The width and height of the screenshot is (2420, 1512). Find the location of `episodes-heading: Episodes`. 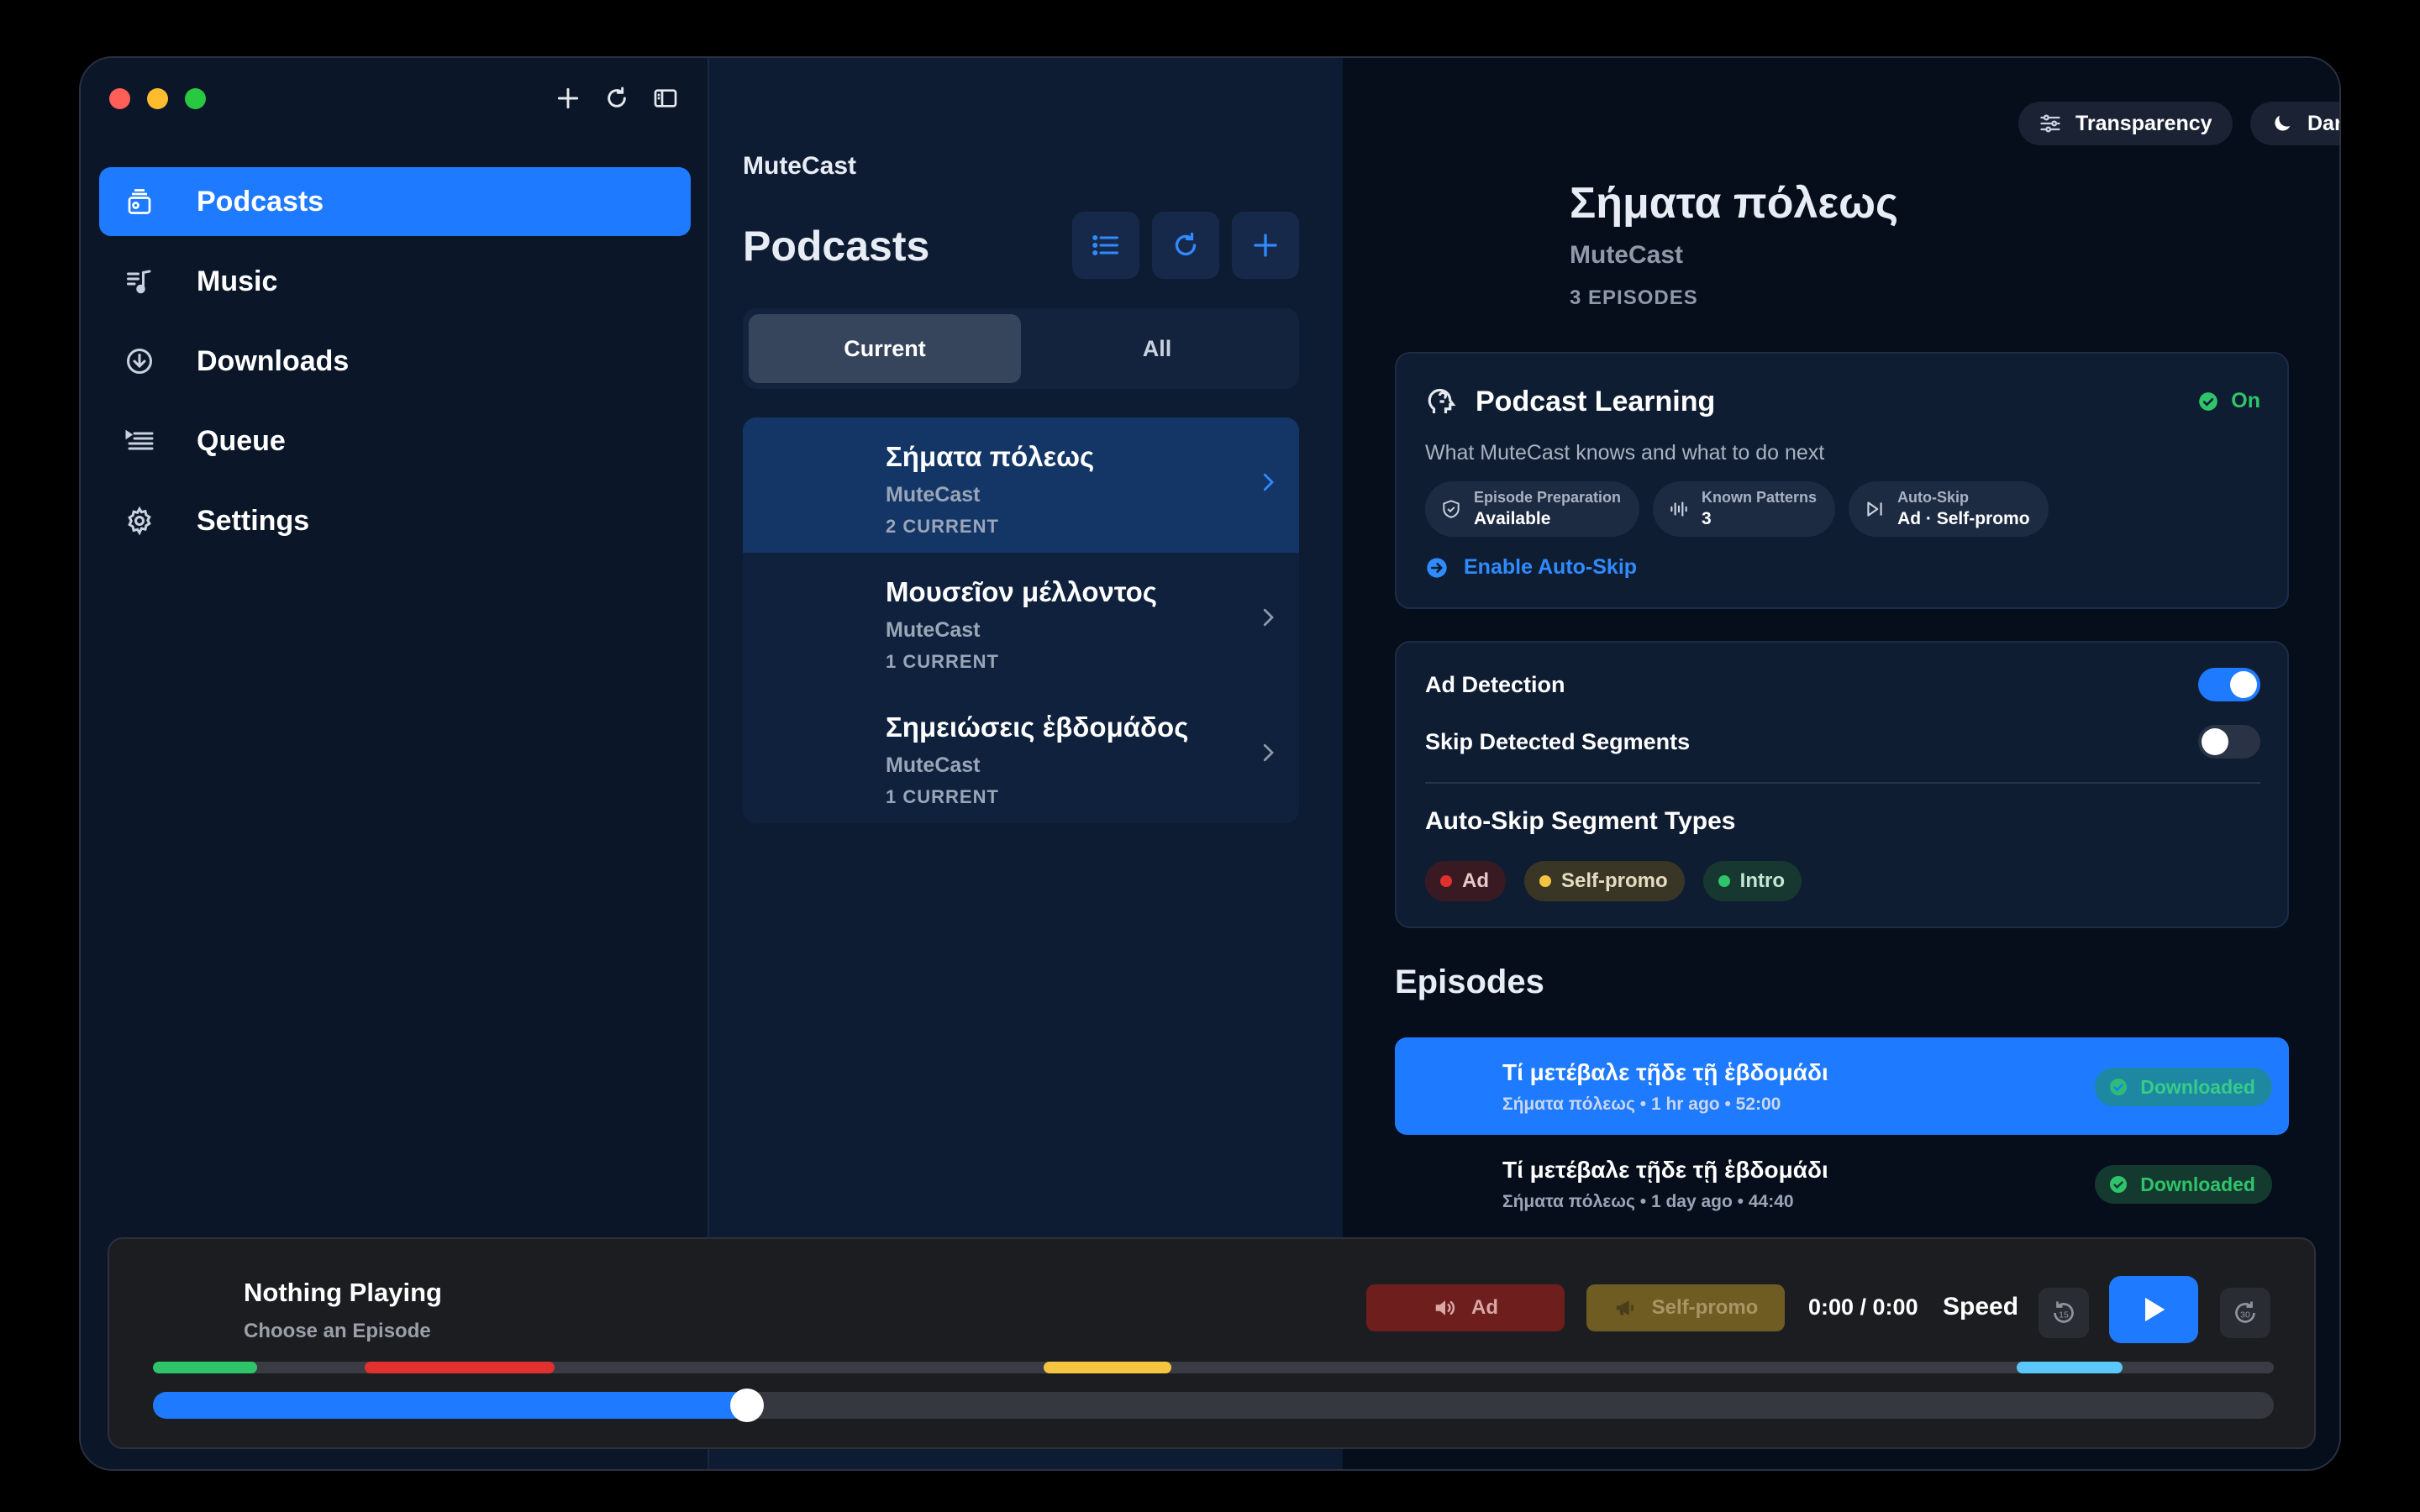

episodes-heading: Episodes is located at coordinates (1469, 981).